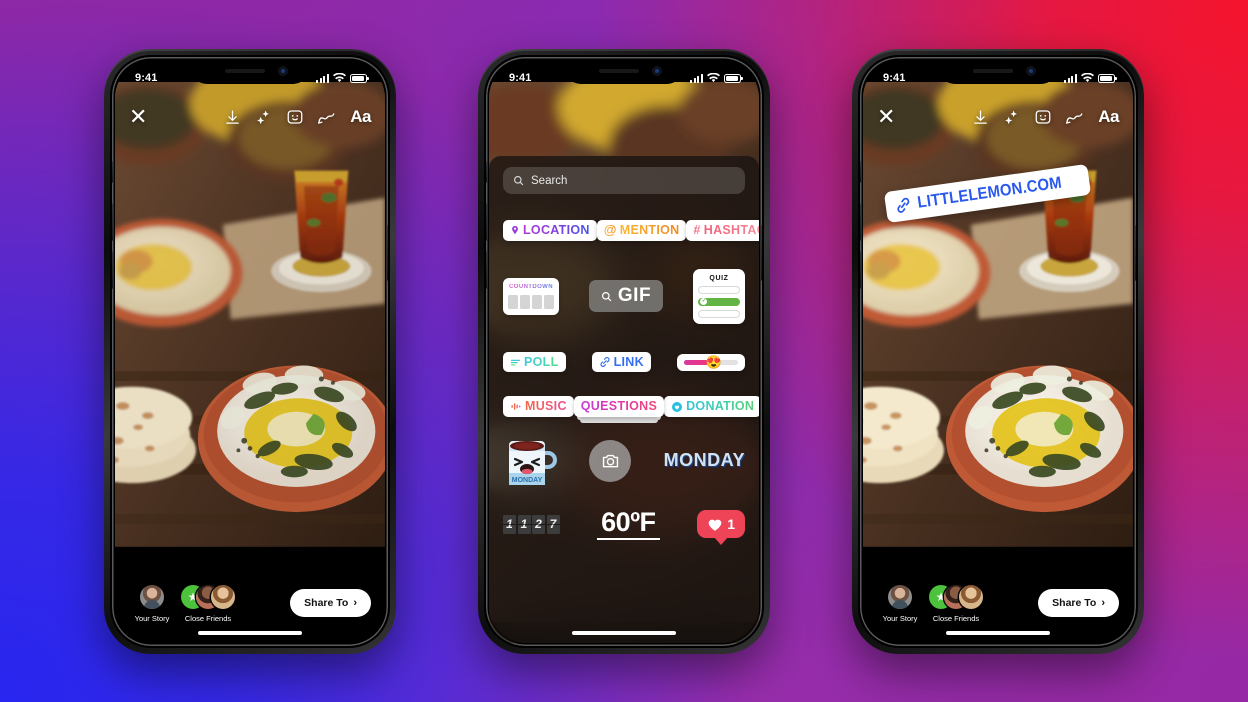 This screenshot has height=702, width=1248. I want to click on questions-sticker: QUESTIONS, so click(619, 410).